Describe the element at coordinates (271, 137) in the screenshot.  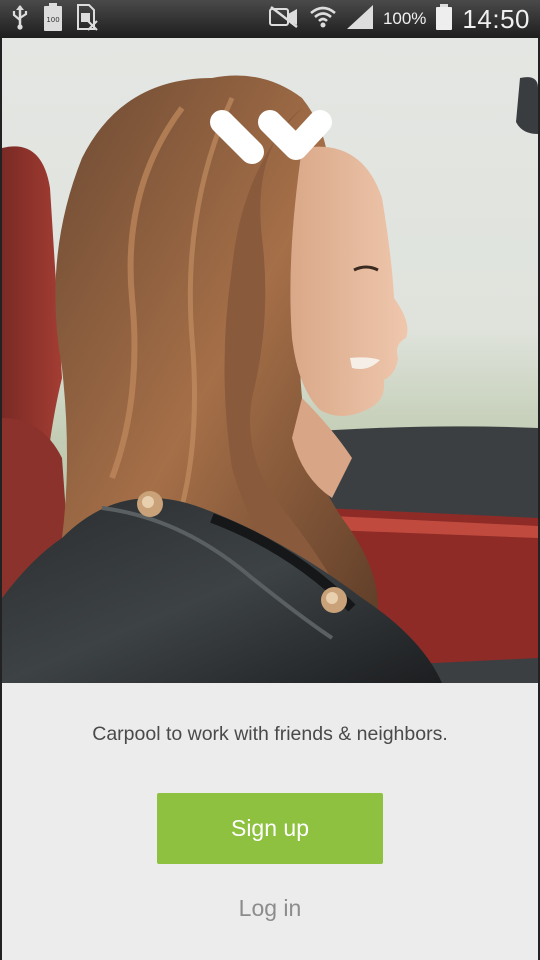
I see `checkmark-logo-icon` at that location.